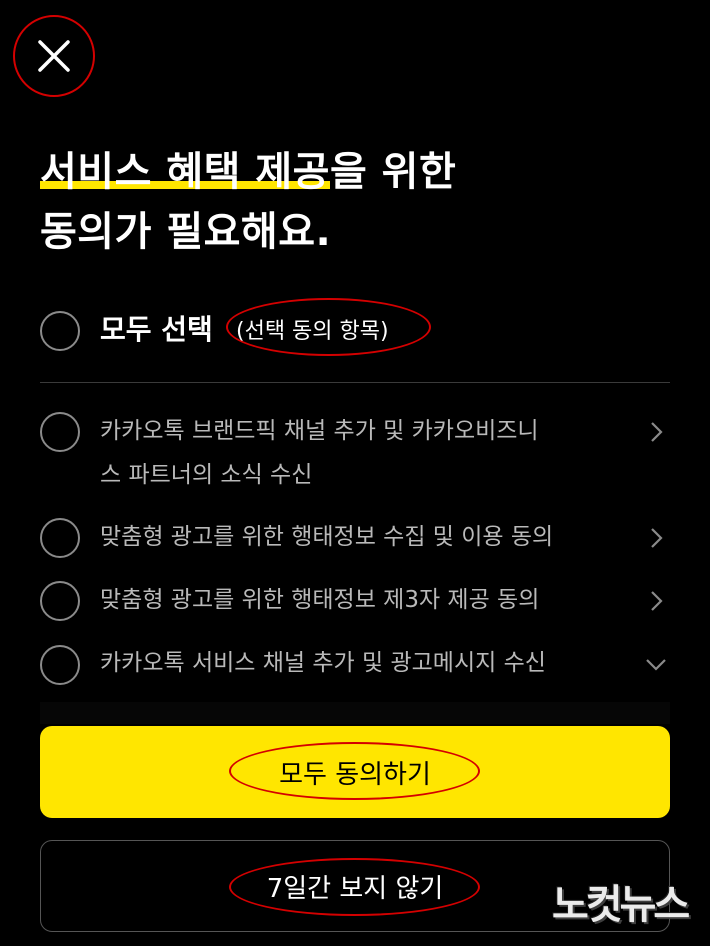 The width and height of the screenshot is (710, 946). What do you see at coordinates (156, 328) in the screenshot?
I see `select-all-label: 모두 선택` at bounding box center [156, 328].